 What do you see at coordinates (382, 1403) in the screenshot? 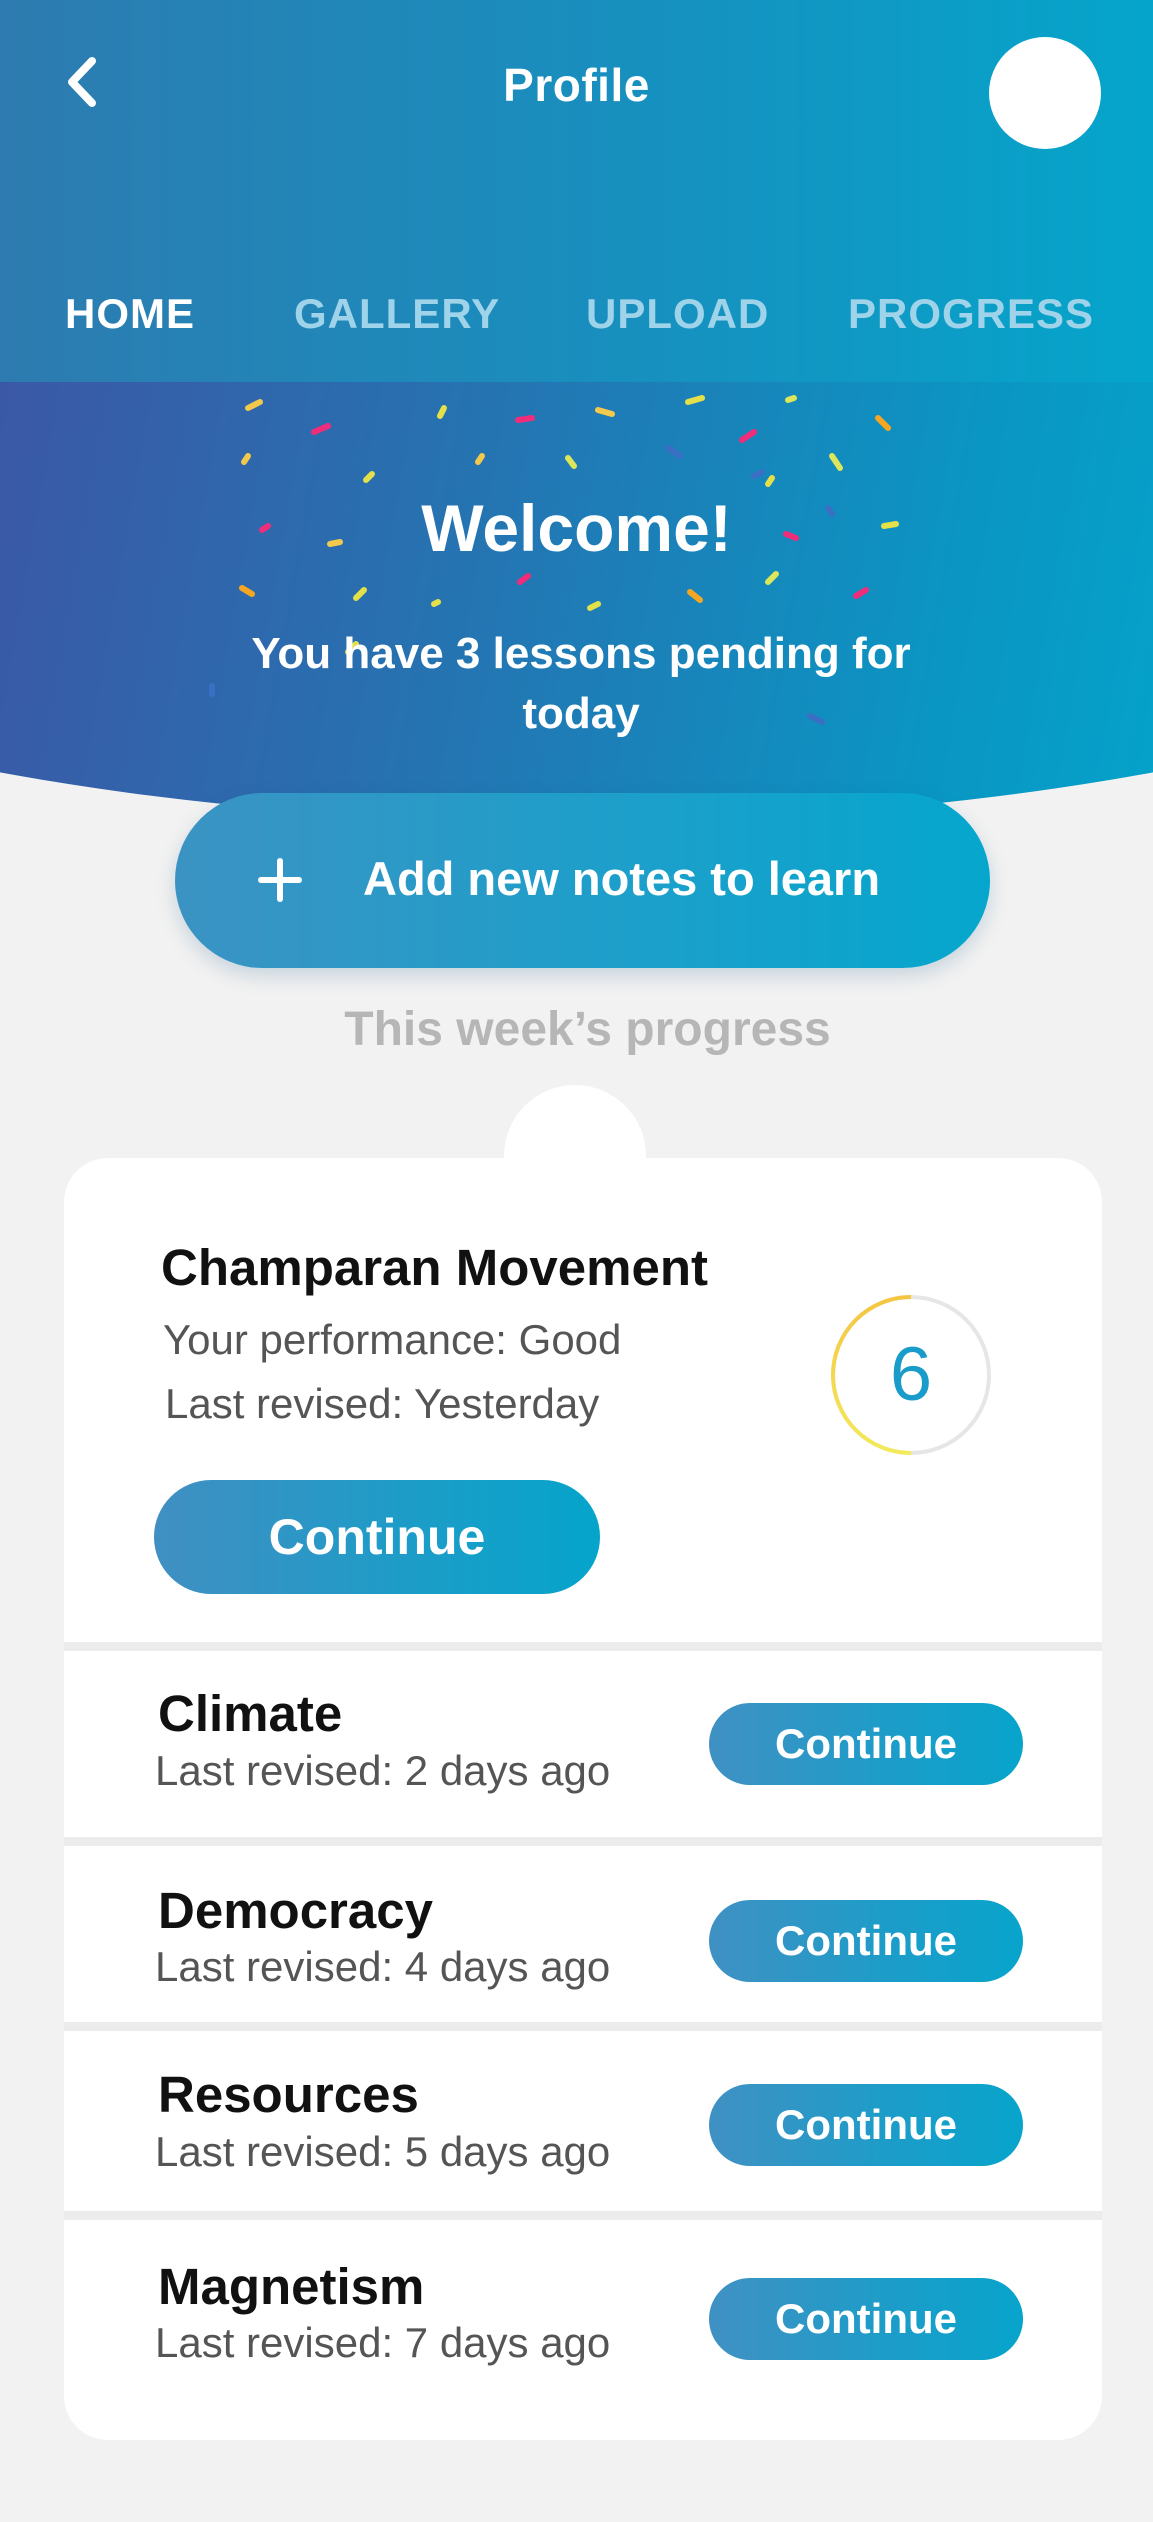
I see `featured-lesson-last-revised: Last revised: Yesterday` at bounding box center [382, 1403].